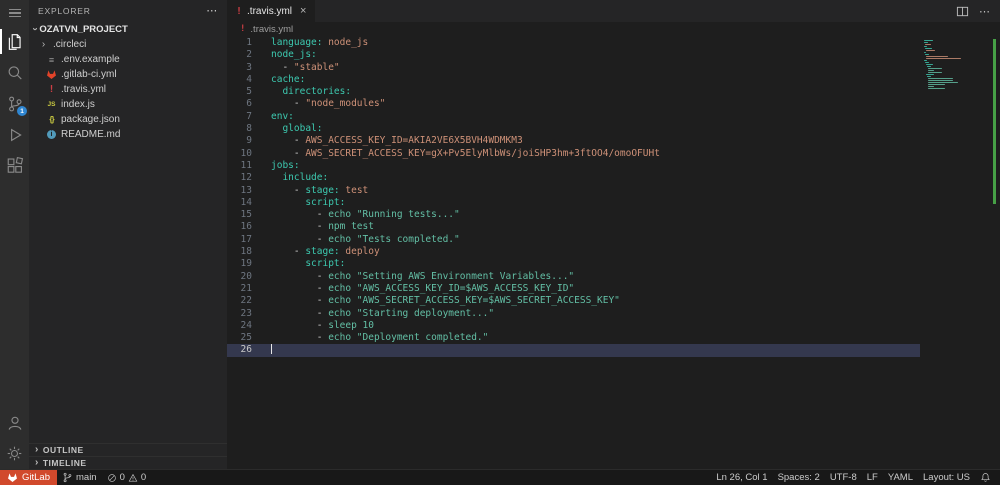  What do you see at coordinates (325, 202) in the screenshot?
I see `line-content: script:` at bounding box center [325, 202].